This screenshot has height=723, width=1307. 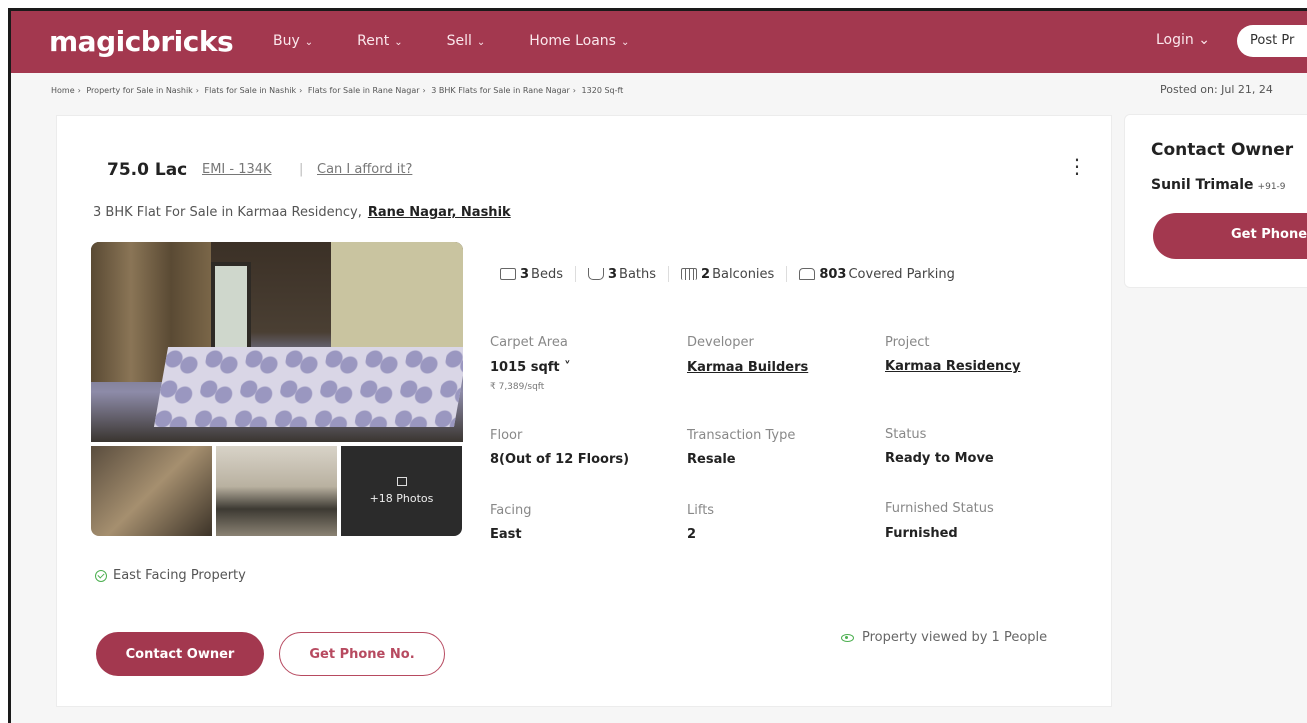 I want to click on east-facing-highlight: East Facing Property, so click(x=170, y=575).